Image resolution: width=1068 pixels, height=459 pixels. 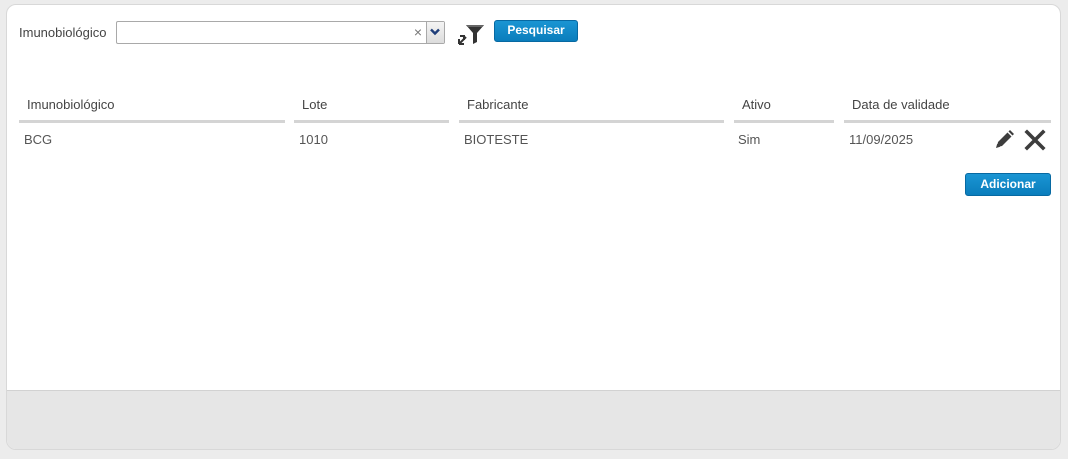 What do you see at coordinates (756, 104) in the screenshot?
I see `column-header-label: Ativo` at bounding box center [756, 104].